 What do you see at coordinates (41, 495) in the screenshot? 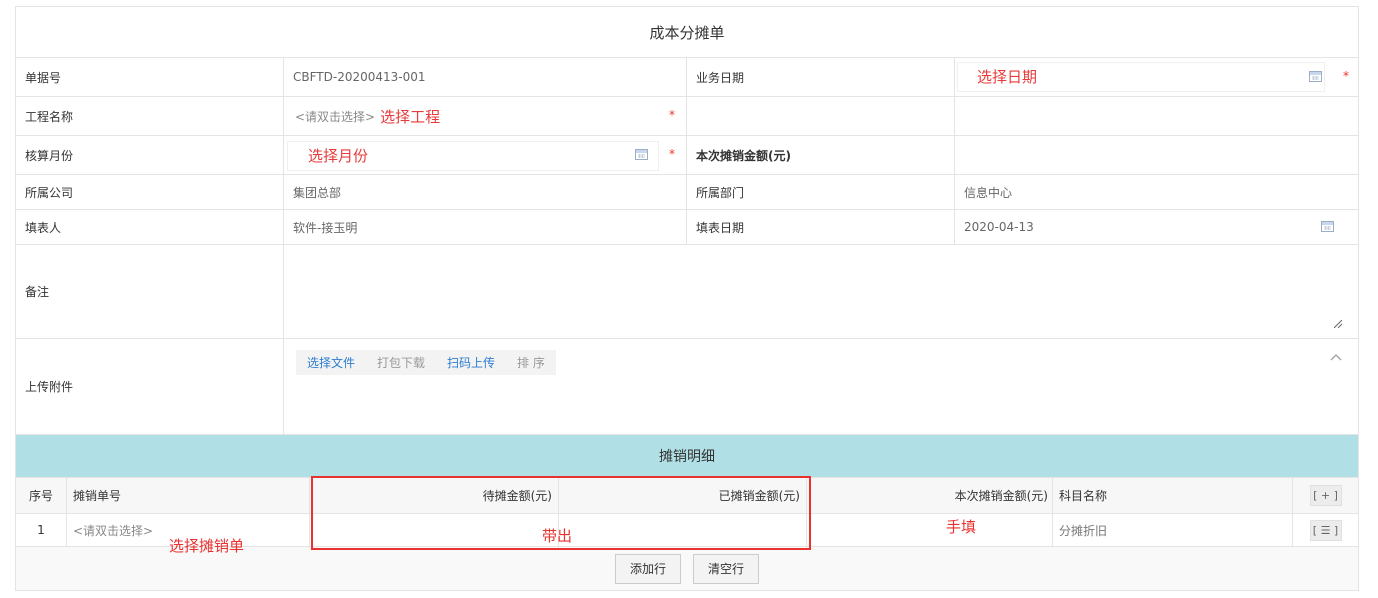
I see `col-seq: 序号` at bounding box center [41, 495].